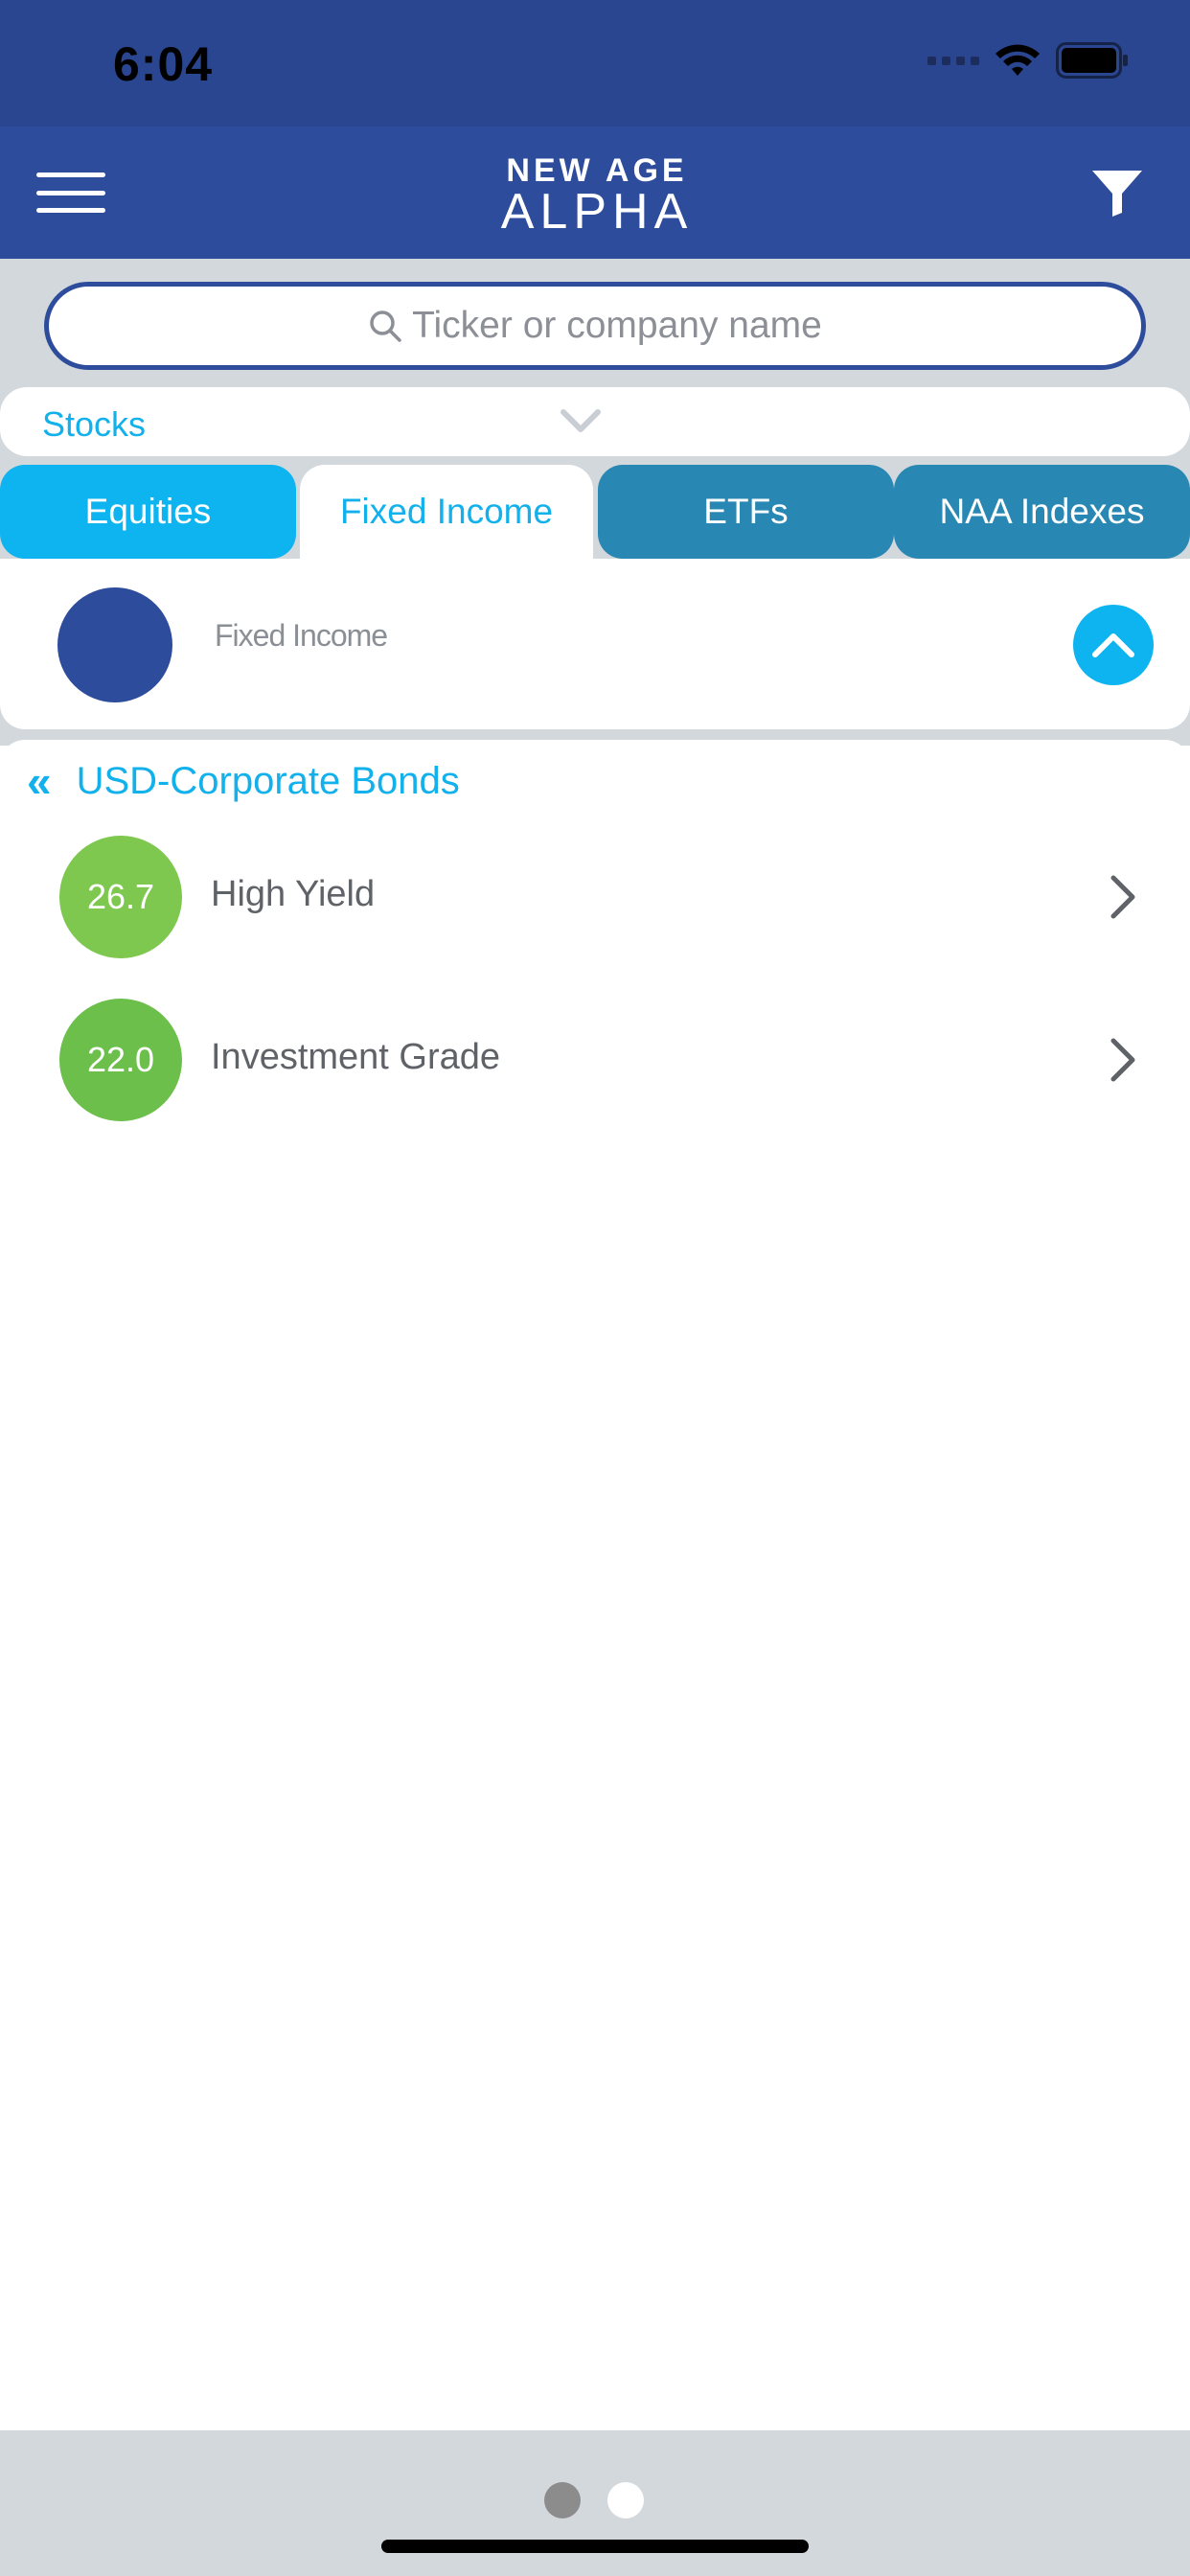 This screenshot has height=2576, width=1190. I want to click on tab-etfs: ETFs, so click(746, 512).